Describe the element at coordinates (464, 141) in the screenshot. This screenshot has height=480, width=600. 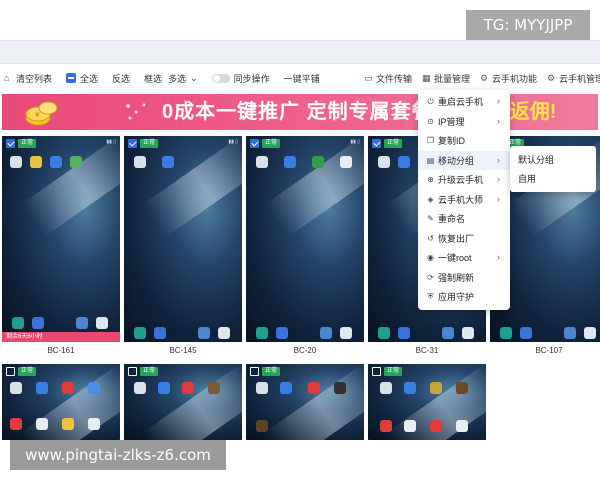
I see `menu-item-copy-id: ❐ 复制ID` at that location.